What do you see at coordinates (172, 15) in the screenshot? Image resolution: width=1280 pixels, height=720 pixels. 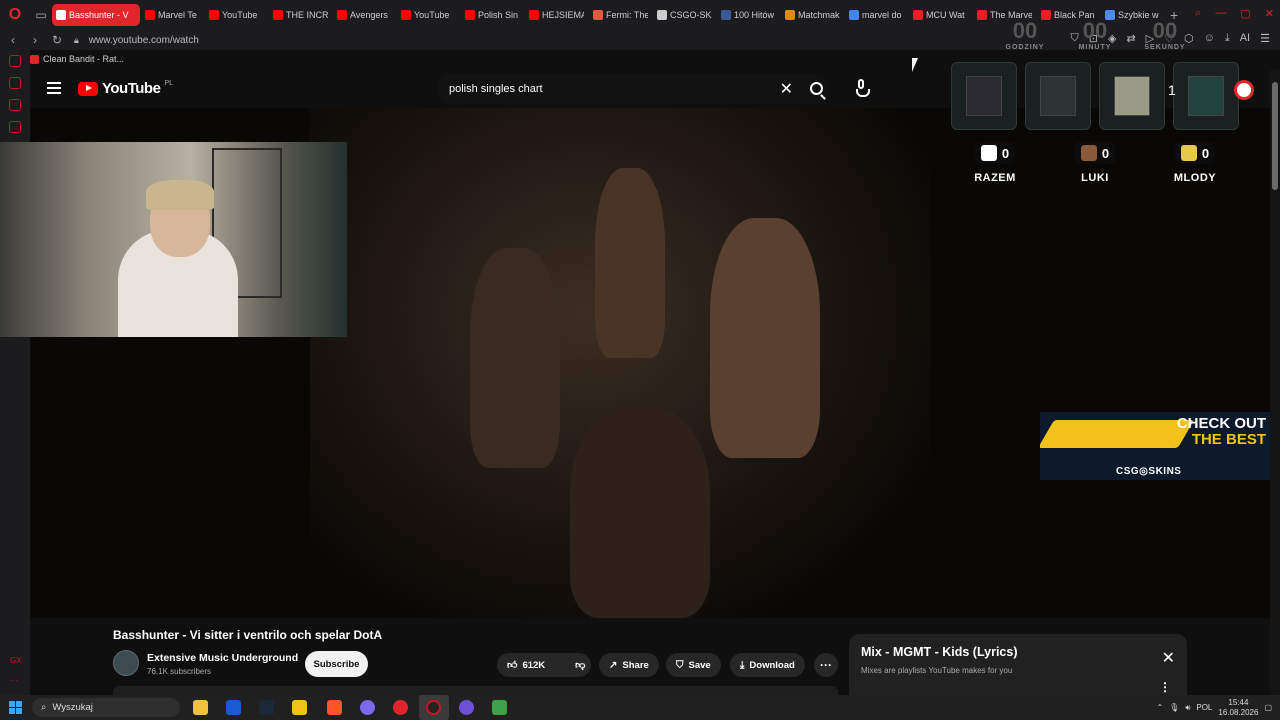 I see `browser-tab: Marvel Te` at bounding box center [172, 15].